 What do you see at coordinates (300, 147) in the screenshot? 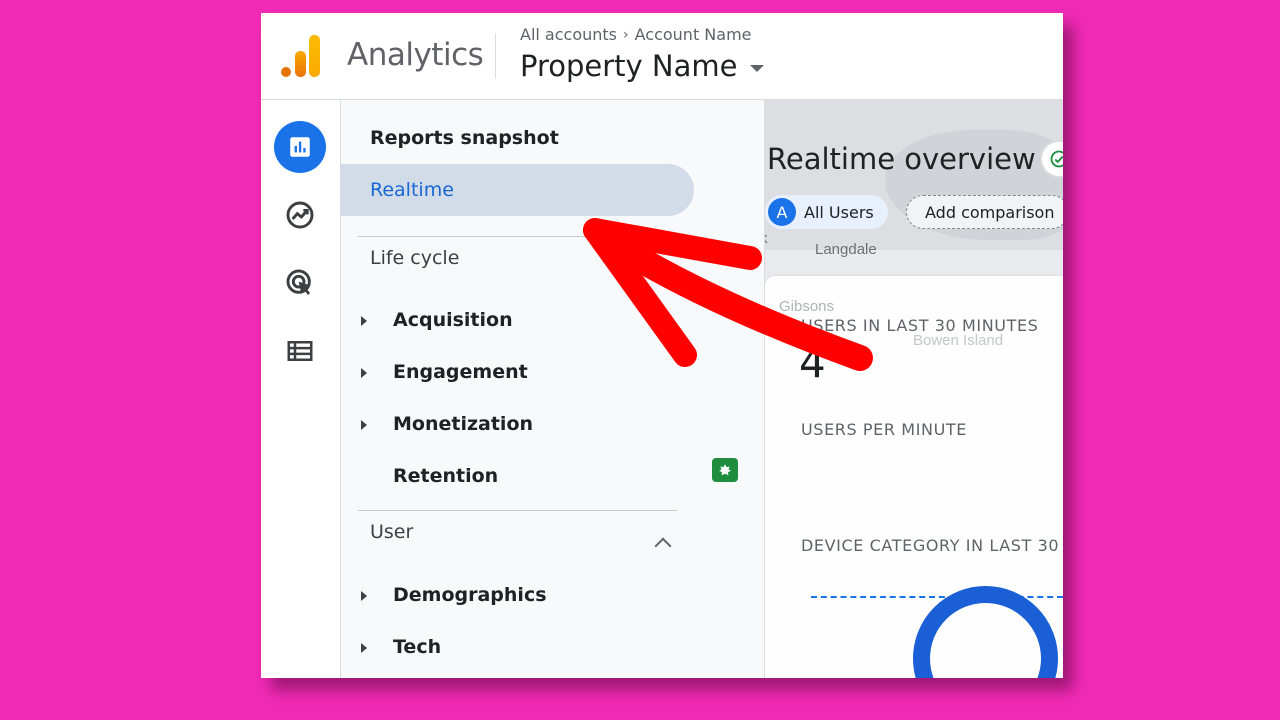
I see `reports-icon` at bounding box center [300, 147].